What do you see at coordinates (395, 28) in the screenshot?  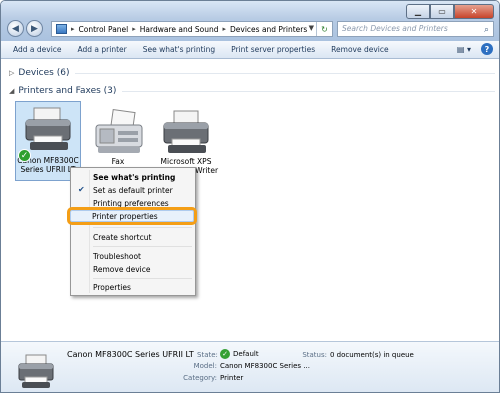 I see `search-placeholder: Search Devices and Printers` at bounding box center [395, 28].